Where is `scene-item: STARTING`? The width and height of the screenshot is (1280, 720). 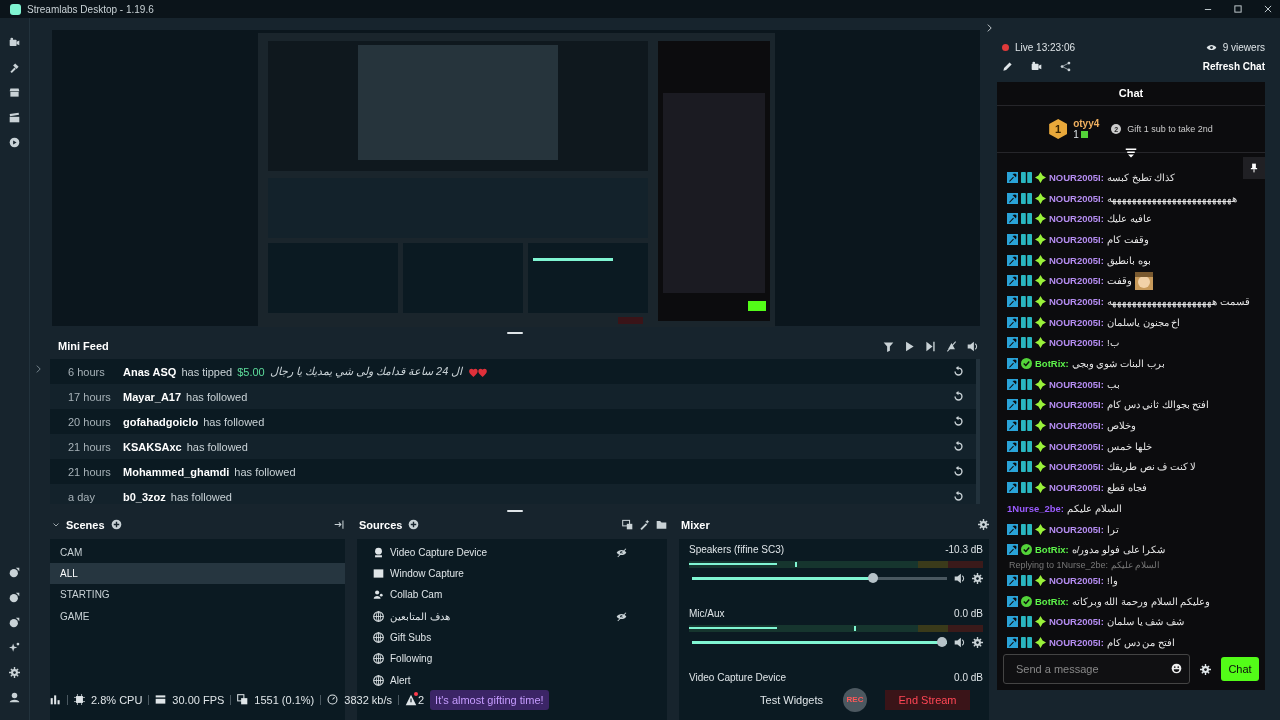 scene-item: STARTING is located at coordinates (197, 595).